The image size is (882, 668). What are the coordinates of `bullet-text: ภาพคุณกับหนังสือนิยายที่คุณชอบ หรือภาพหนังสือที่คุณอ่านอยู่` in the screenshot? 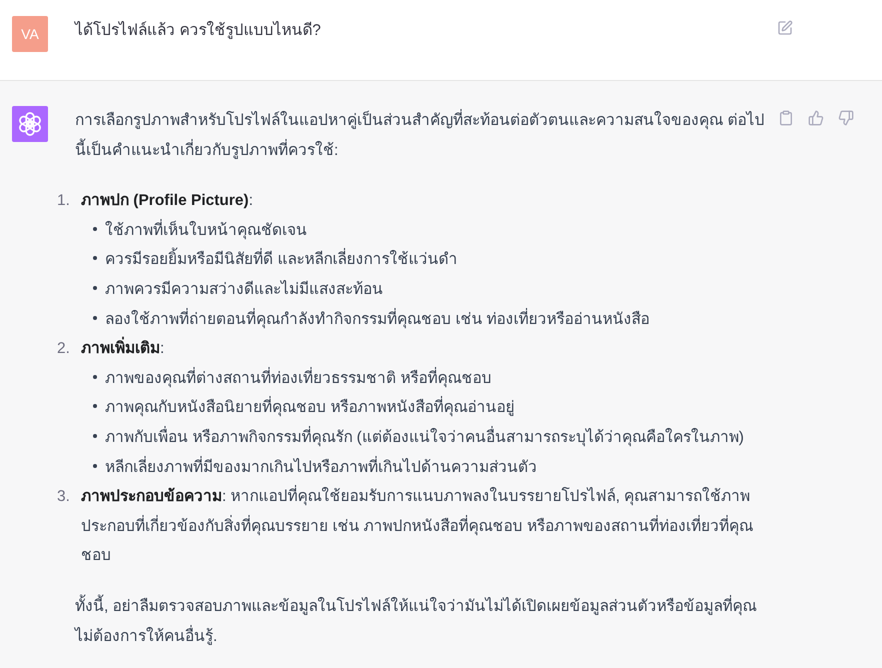 It's located at (439, 408).